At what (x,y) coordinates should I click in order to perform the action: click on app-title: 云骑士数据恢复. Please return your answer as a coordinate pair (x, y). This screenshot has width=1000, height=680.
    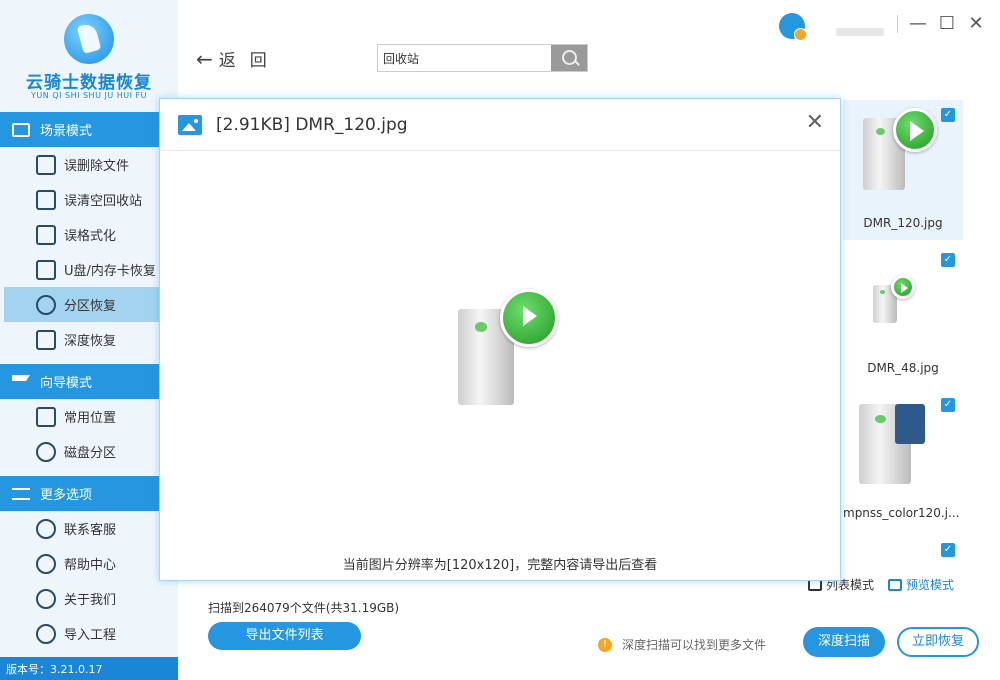
    Looking at the image, I should click on (89, 83).